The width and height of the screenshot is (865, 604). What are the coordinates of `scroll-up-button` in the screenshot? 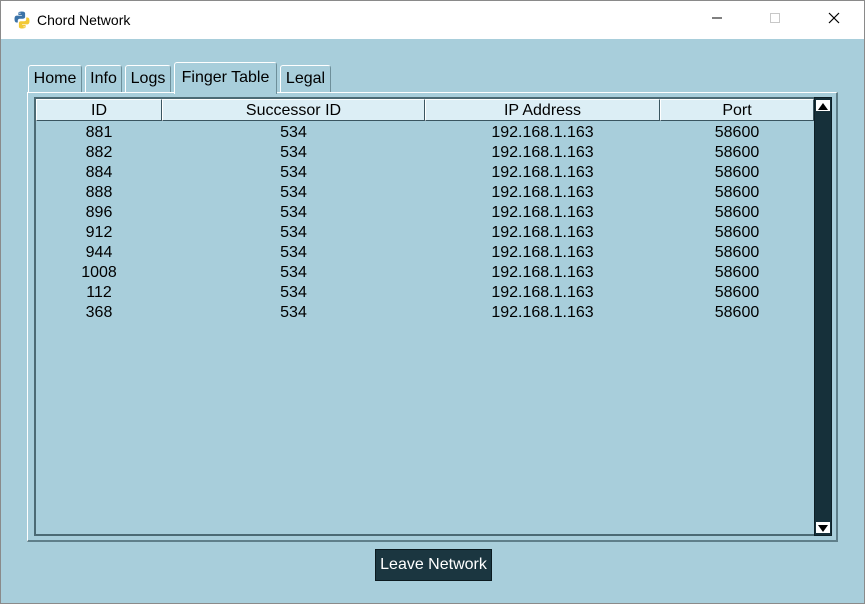 It's located at (823, 105).